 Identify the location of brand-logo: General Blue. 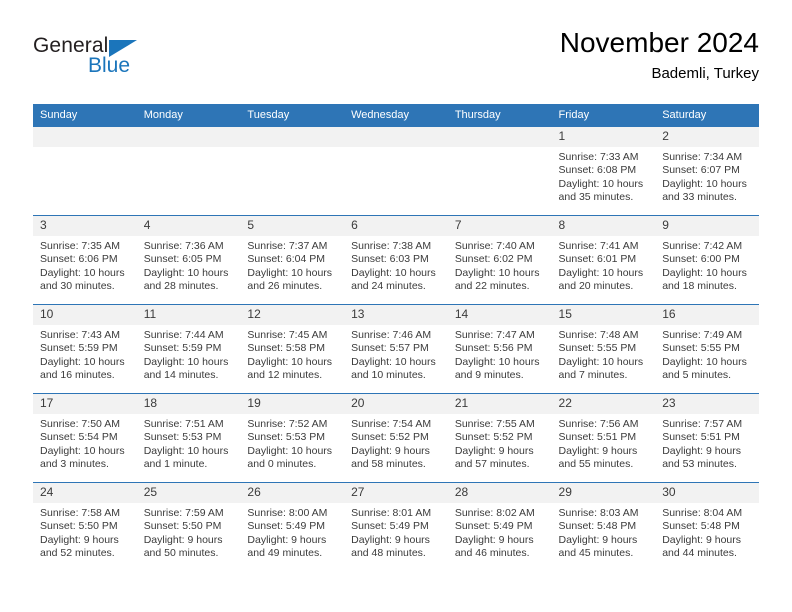
(123, 62).